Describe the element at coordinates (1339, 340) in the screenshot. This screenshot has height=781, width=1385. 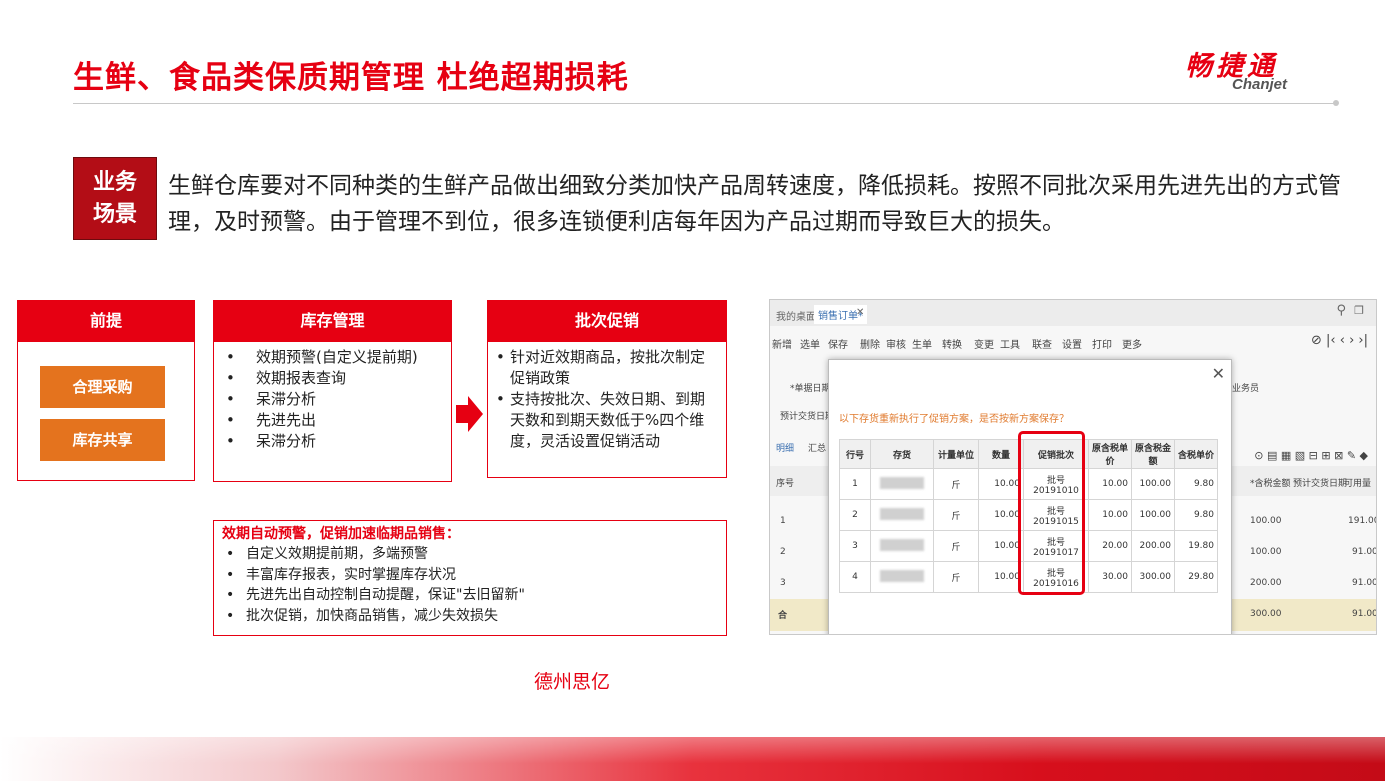
I see `pager-nav-icon: ⊘ |‹ ‹ › ›|` at that location.